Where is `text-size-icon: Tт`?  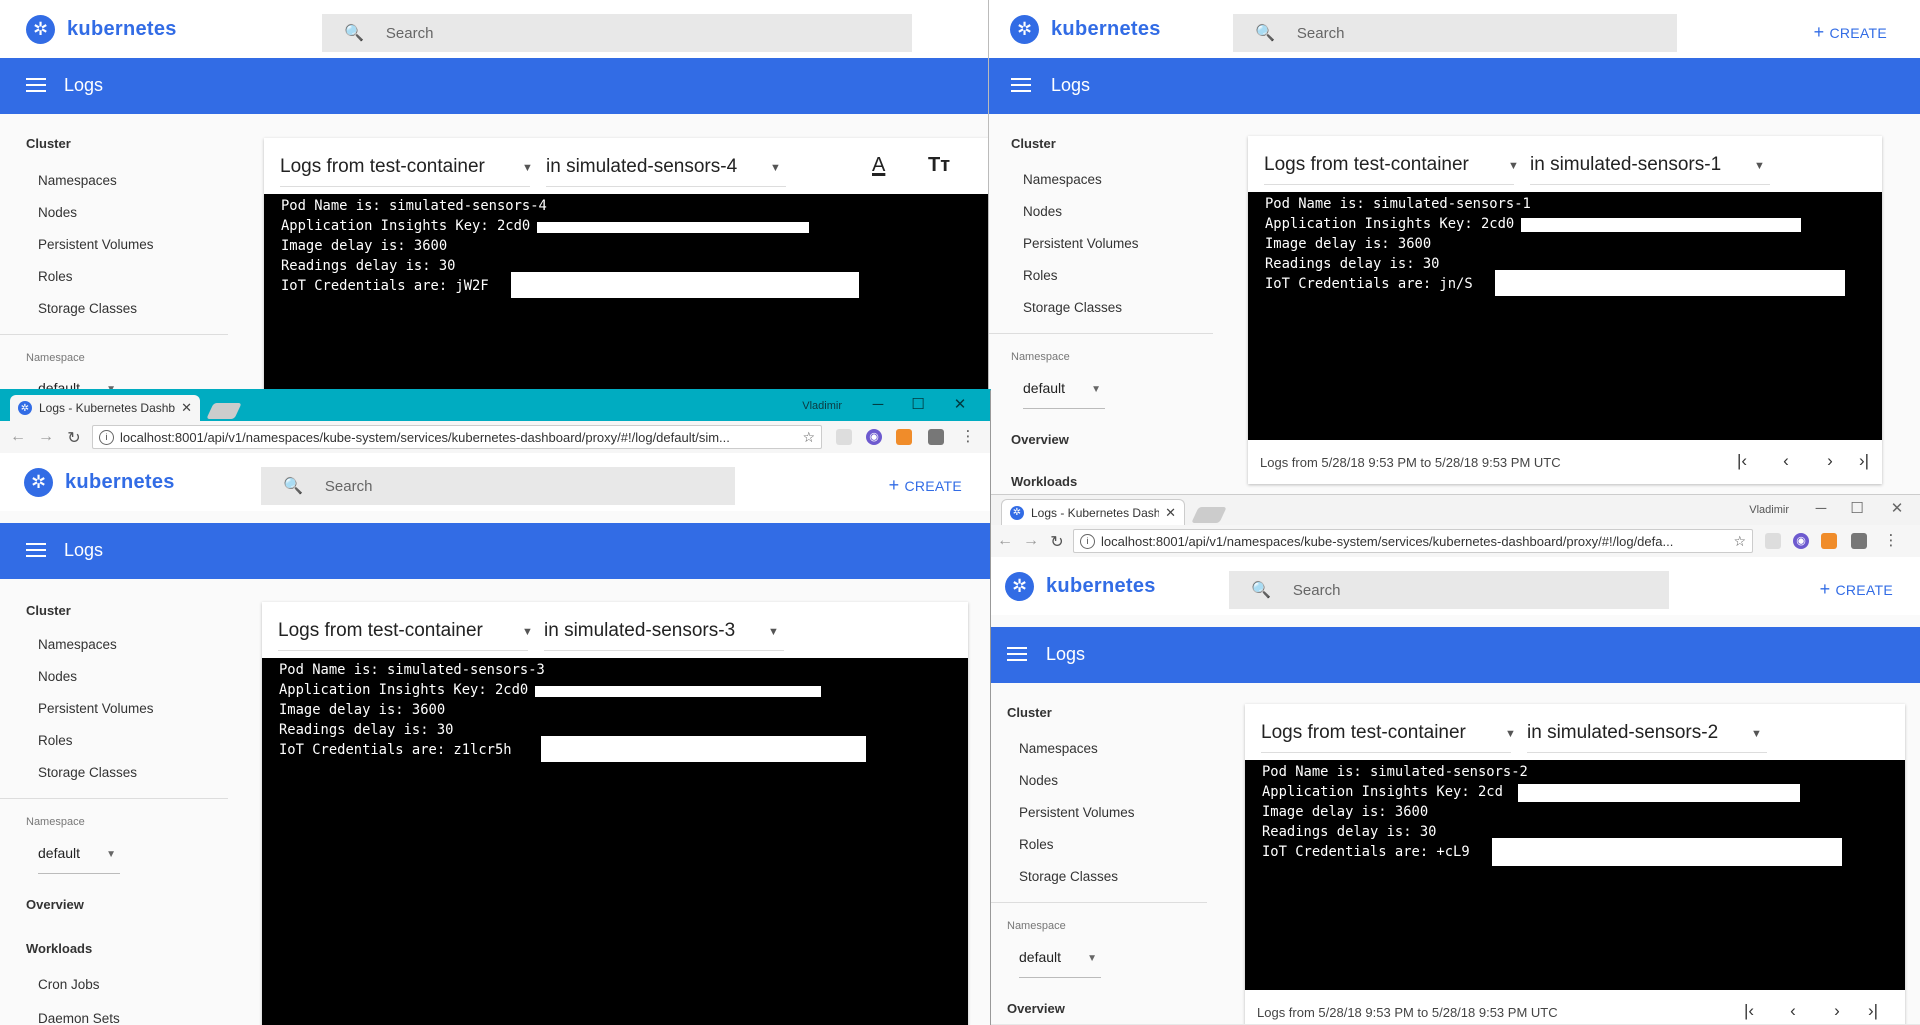
text-size-icon: Tт is located at coordinates (939, 165).